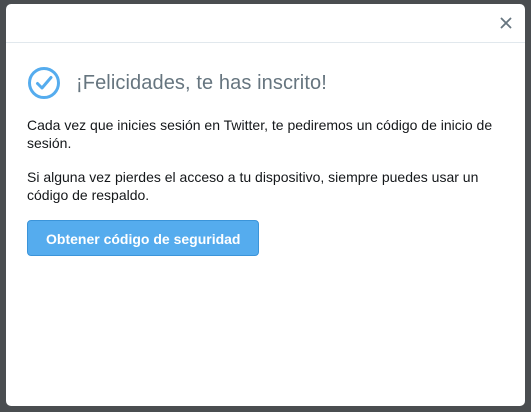 The height and width of the screenshot is (412, 531). What do you see at coordinates (44, 83) in the screenshot?
I see `check-circle-icon` at bounding box center [44, 83].